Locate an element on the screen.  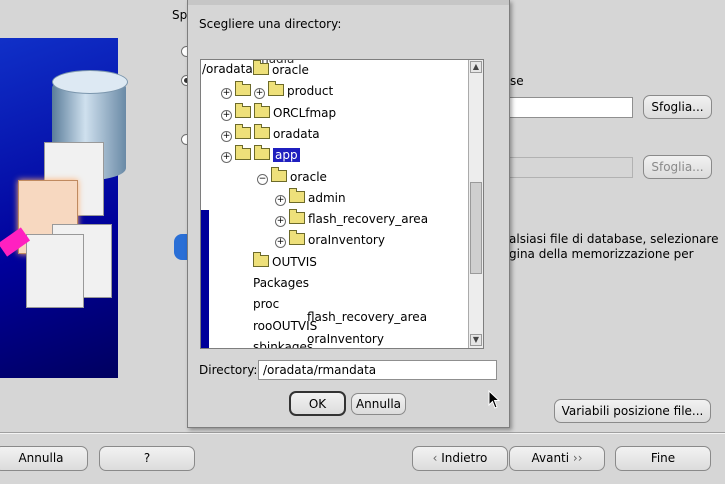
chevron-left-icon: ‹ is located at coordinates (437, 458).